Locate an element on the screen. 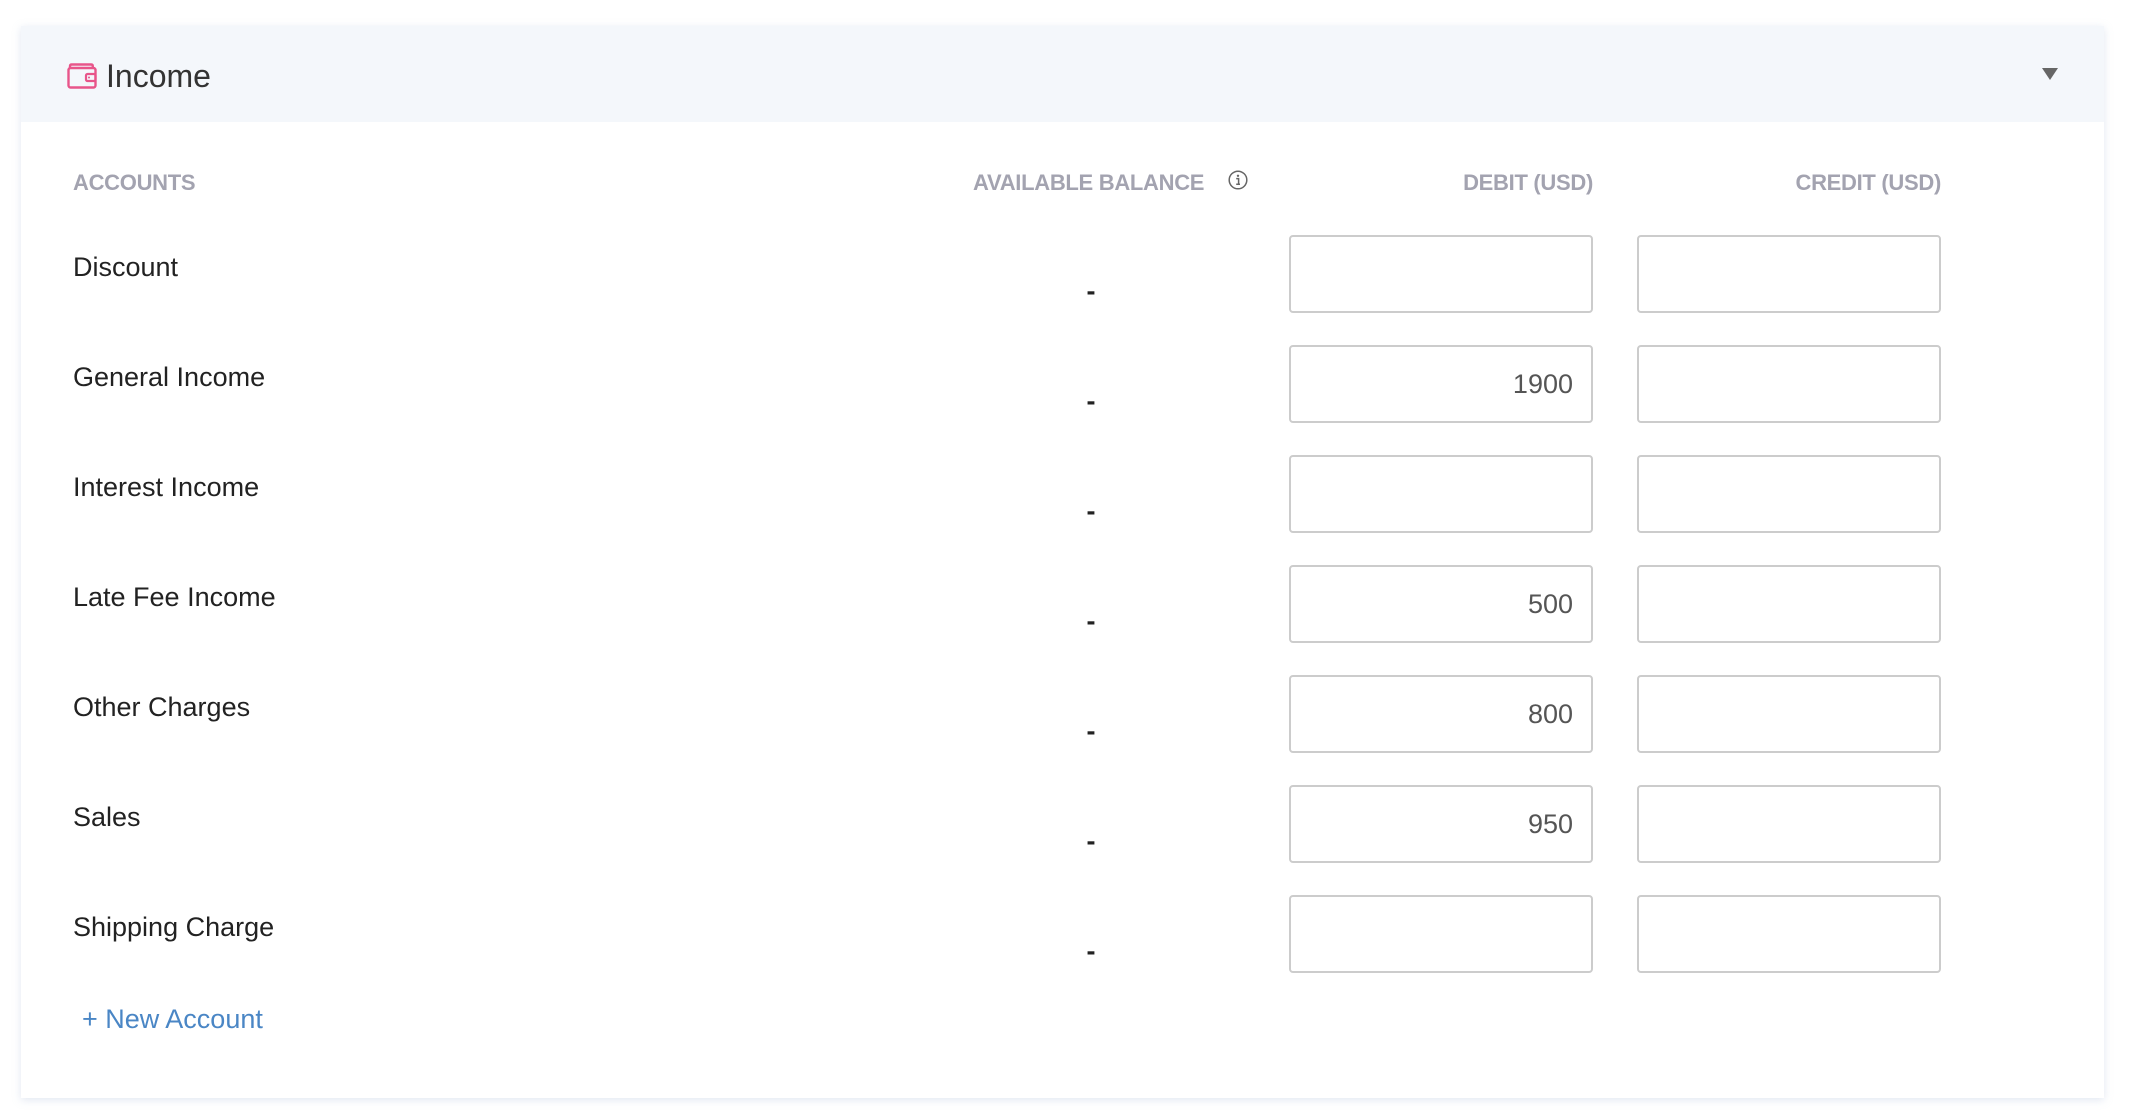 The height and width of the screenshot is (1120, 2132). account-name: Late Fee Income is located at coordinates (174, 597).